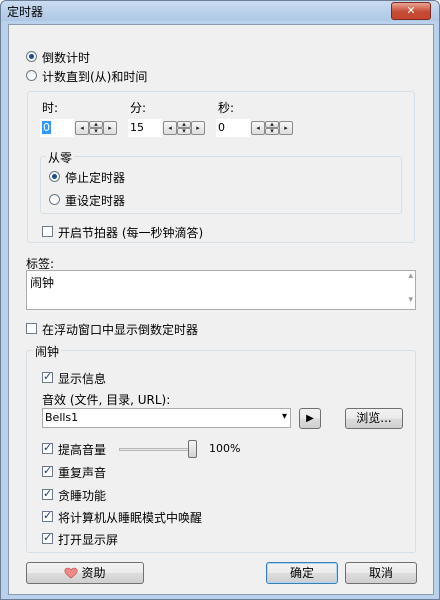 Image resolution: width=440 pixels, height=600 pixels. Describe the element at coordinates (82, 378) in the screenshot. I see `show-info-label: 显示信息` at that location.